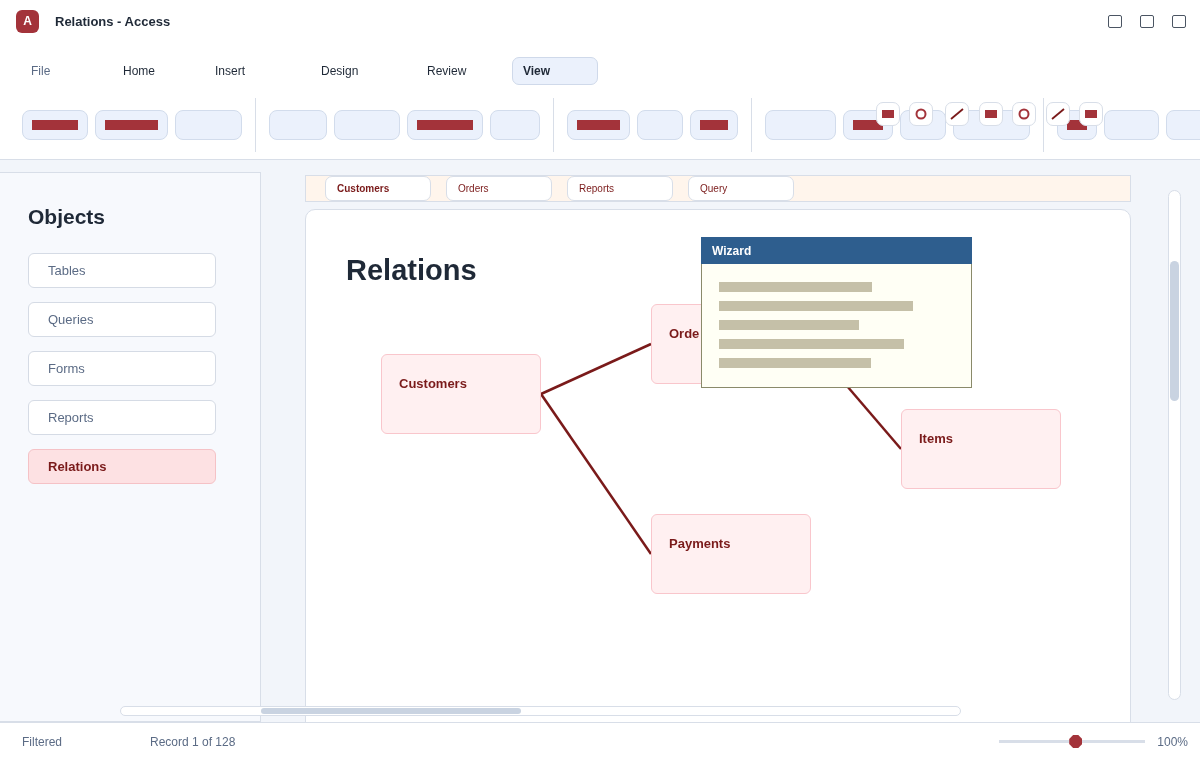 Image resolution: width=1200 pixels, height=760 pixels. Describe the element at coordinates (499, 188) in the screenshot. I see `document-tab: Orders` at that location.